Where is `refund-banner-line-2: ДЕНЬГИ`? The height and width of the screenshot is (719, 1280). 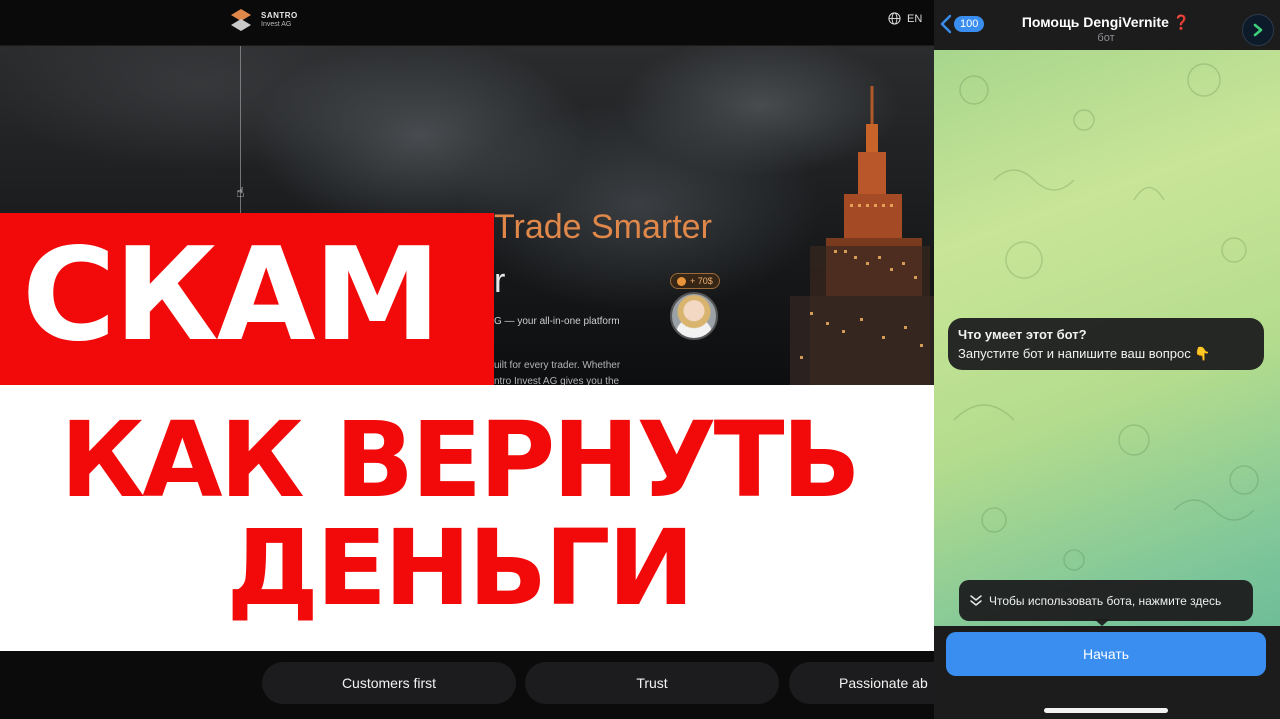 refund-banner-line-2: ДЕНЬГИ is located at coordinates (460, 568).